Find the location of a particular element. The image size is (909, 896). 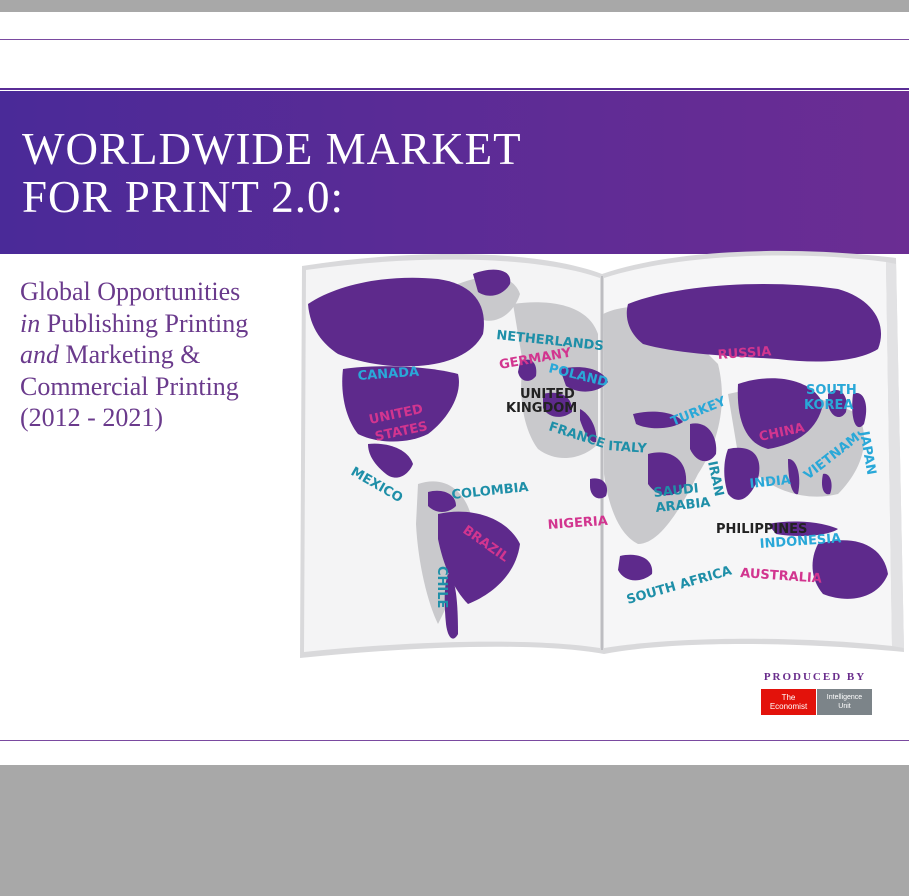

economist-logo-line-1: The is located at coordinates (788, 697).